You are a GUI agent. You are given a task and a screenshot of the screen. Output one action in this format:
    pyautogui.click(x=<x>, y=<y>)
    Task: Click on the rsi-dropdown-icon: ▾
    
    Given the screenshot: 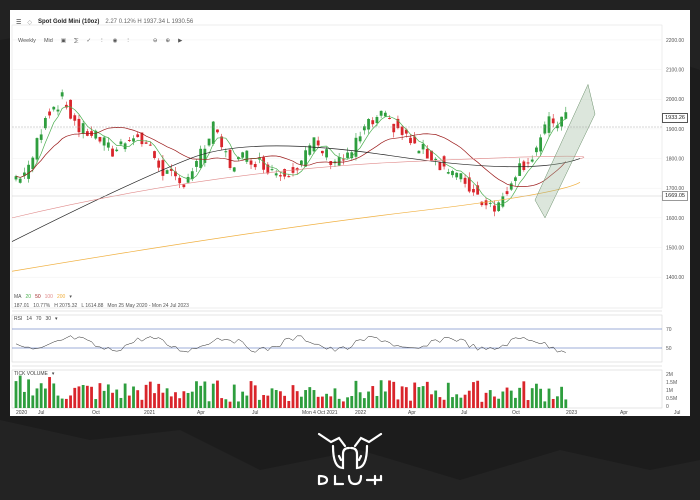 What is the action you would take?
    pyautogui.click(x=56, y=319)
    